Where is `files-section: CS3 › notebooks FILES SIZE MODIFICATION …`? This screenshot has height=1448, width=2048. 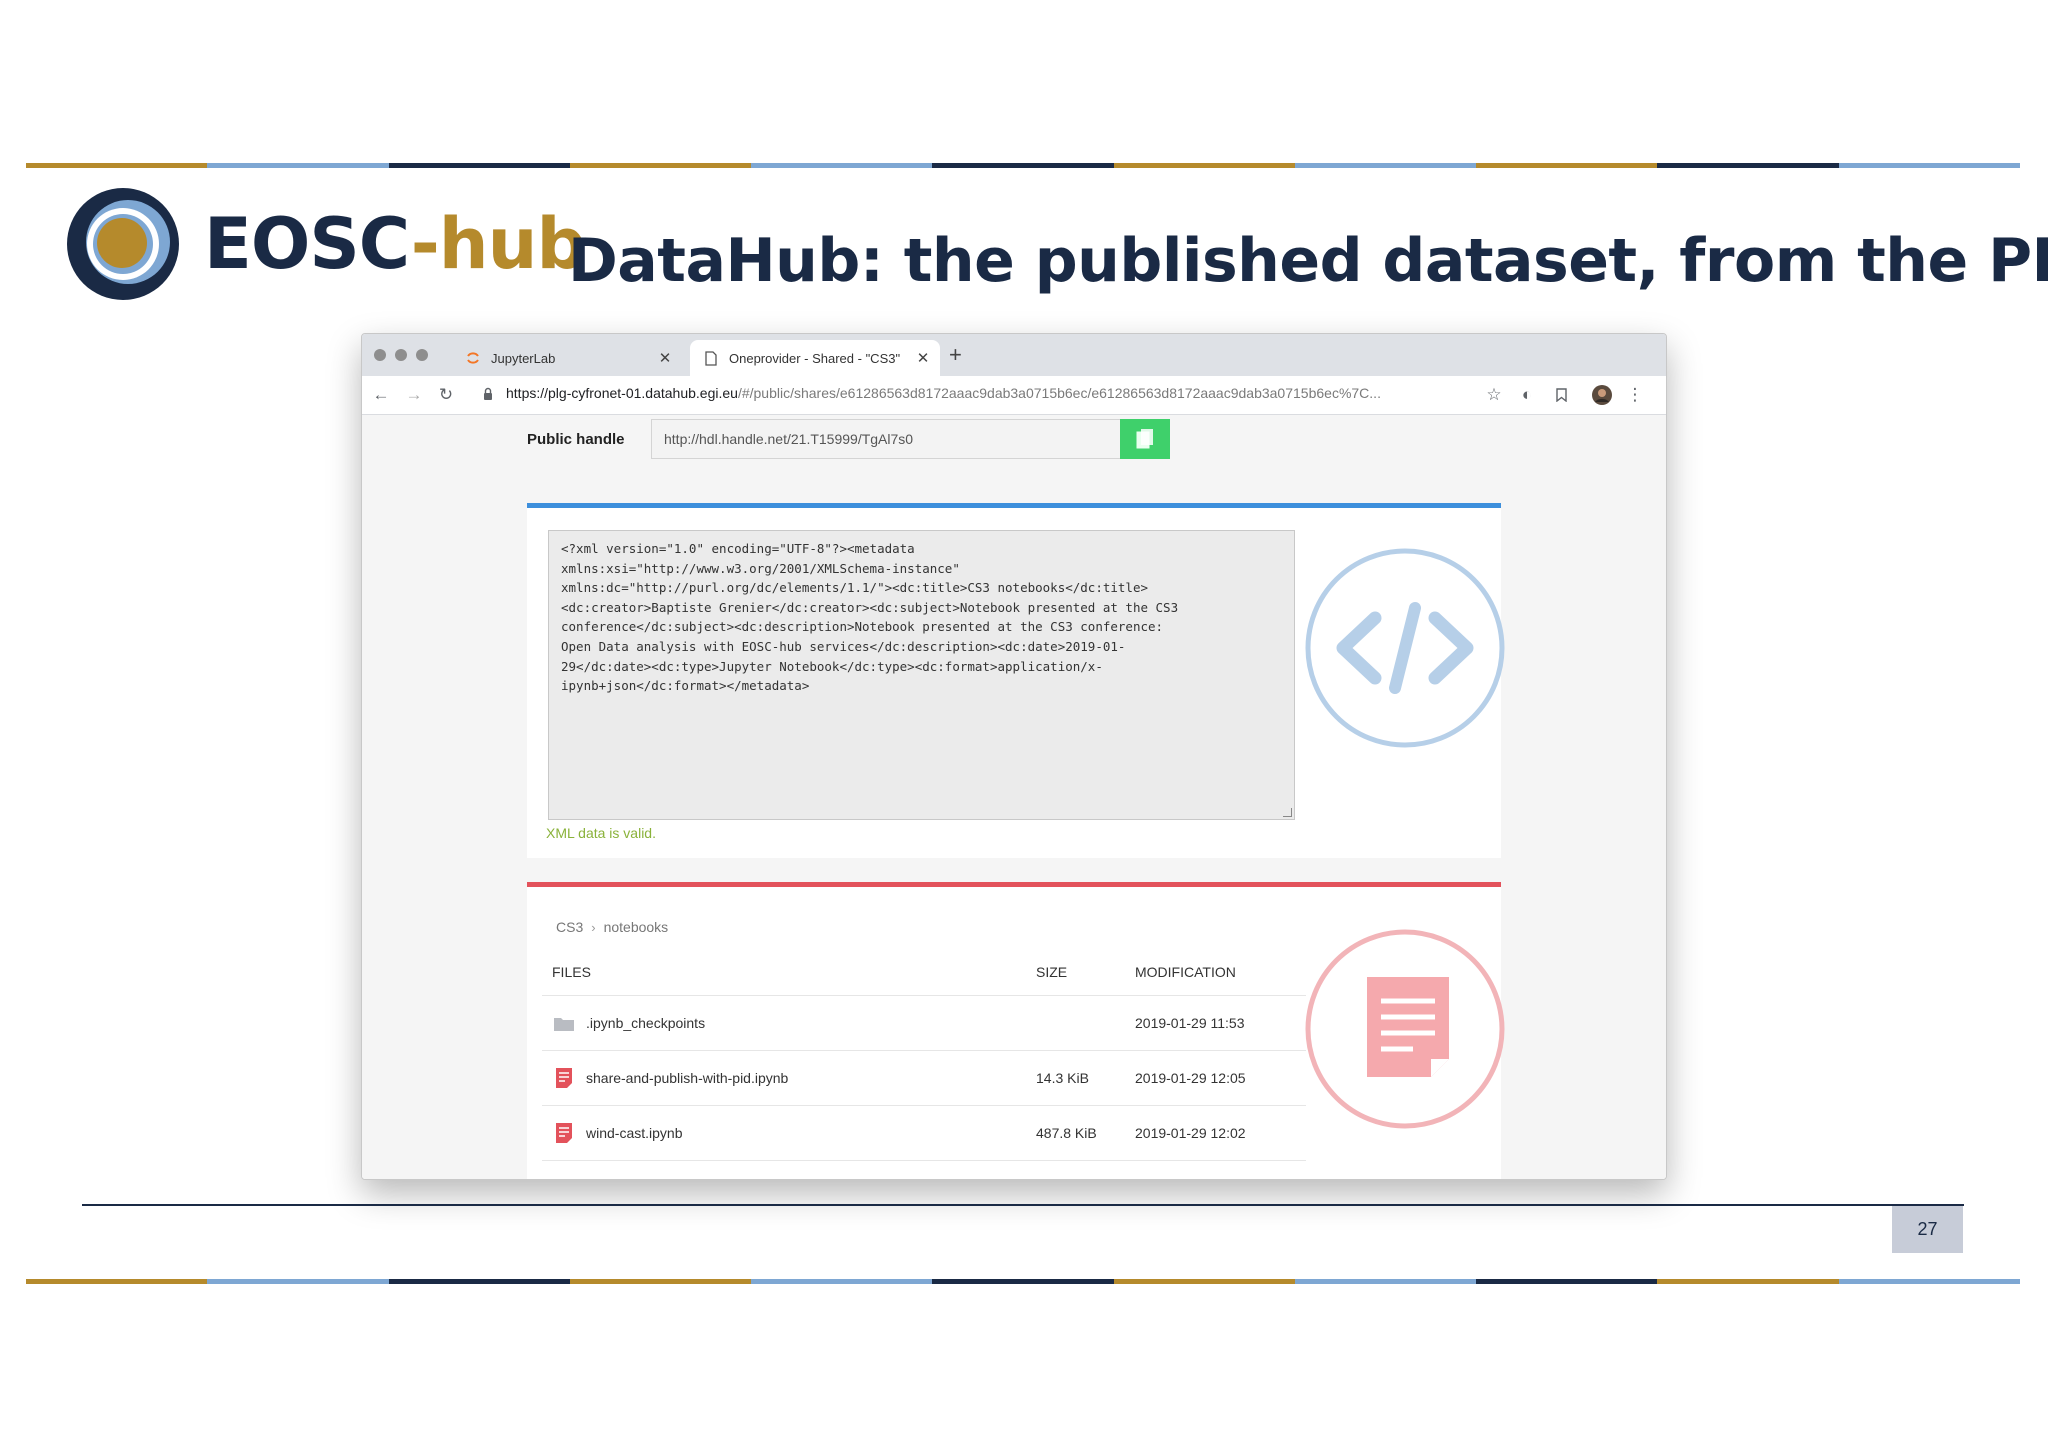 files-section: CS3 › notebooks FILES SIZE MODIFICATION … is located at coordinates (1016, 1030).